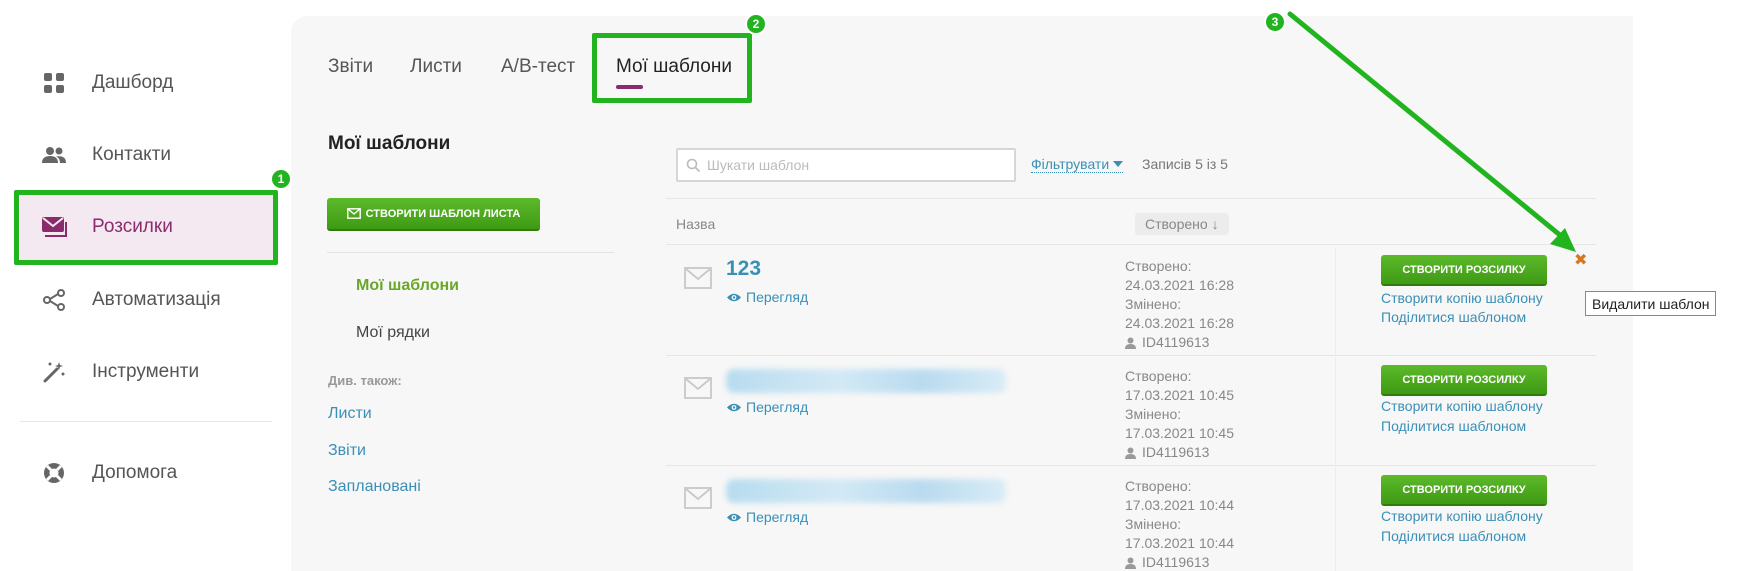  What do you see at coordinates (350, 67) in the screenshot?
I see `tab-reports: Звіти` at bounding box center [350, 67].